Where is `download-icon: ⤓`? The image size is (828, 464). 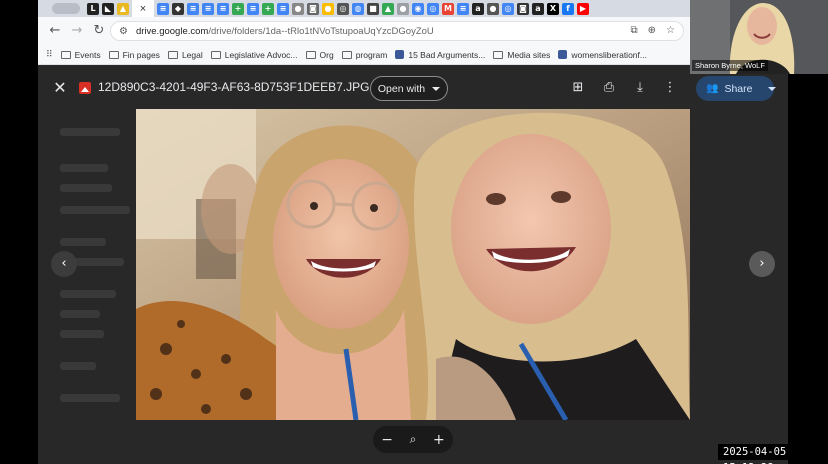 download-icon: ⤓ is located at coordinates (640, 88).